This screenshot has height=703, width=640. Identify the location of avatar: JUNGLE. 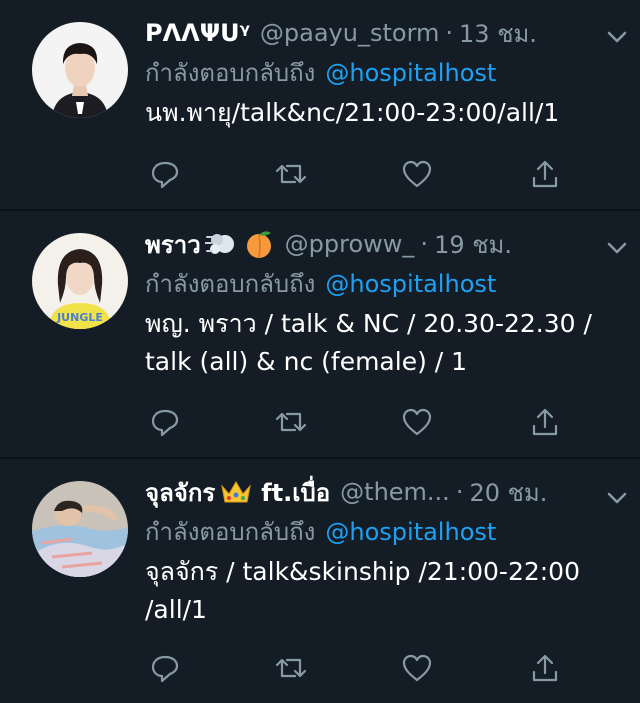
(80, 281).